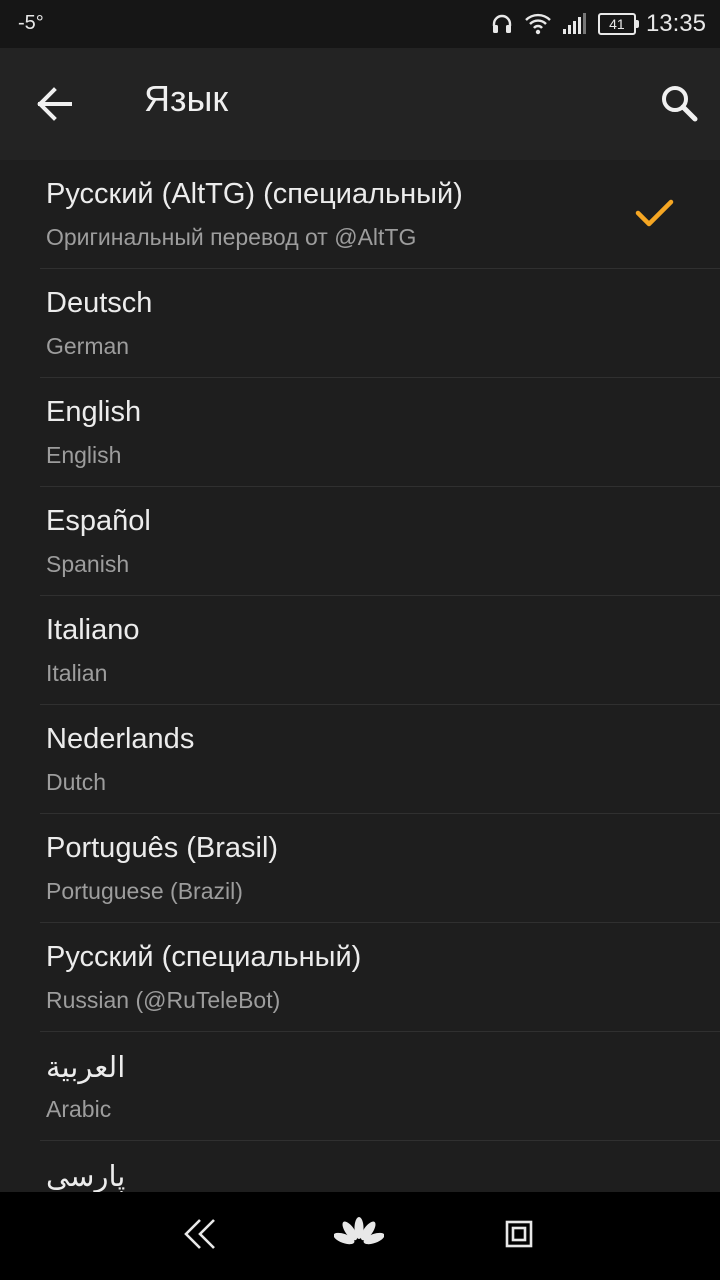  Describe the element at coordinates (77, 673) in the screenshot. I see `language-subtitle: Italian` at that location.